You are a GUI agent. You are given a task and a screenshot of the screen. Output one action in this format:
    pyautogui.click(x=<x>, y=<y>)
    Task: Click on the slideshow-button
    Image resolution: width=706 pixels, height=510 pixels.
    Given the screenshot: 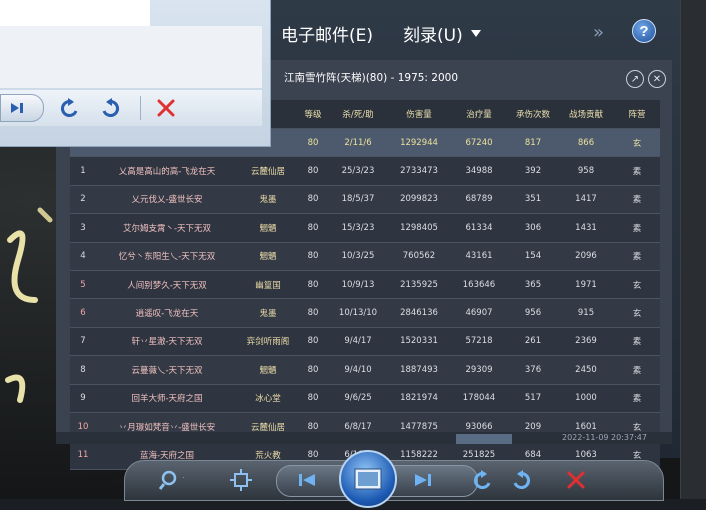 What is the action you would take?
    pyautogui.click(x=368, y=479)
    